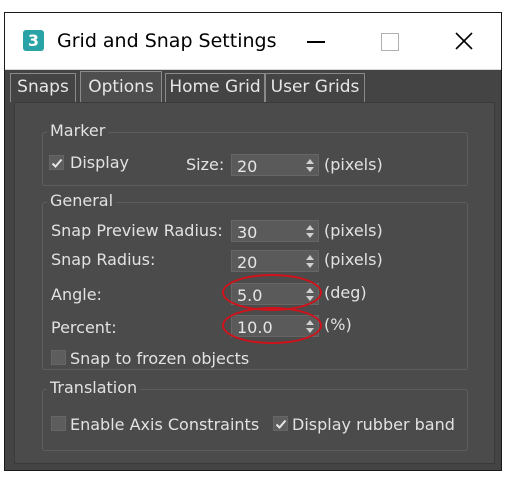  Describe the element at coordinates (215, 87) in the screenshot. I see `tab-home-grid: Home Grid` at that location.